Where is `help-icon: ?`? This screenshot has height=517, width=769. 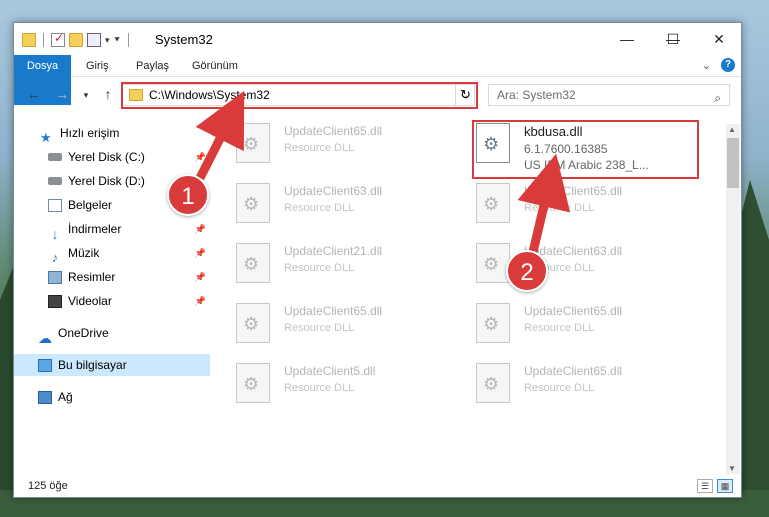
help-icon: ? is located at coordinates (728, 65).